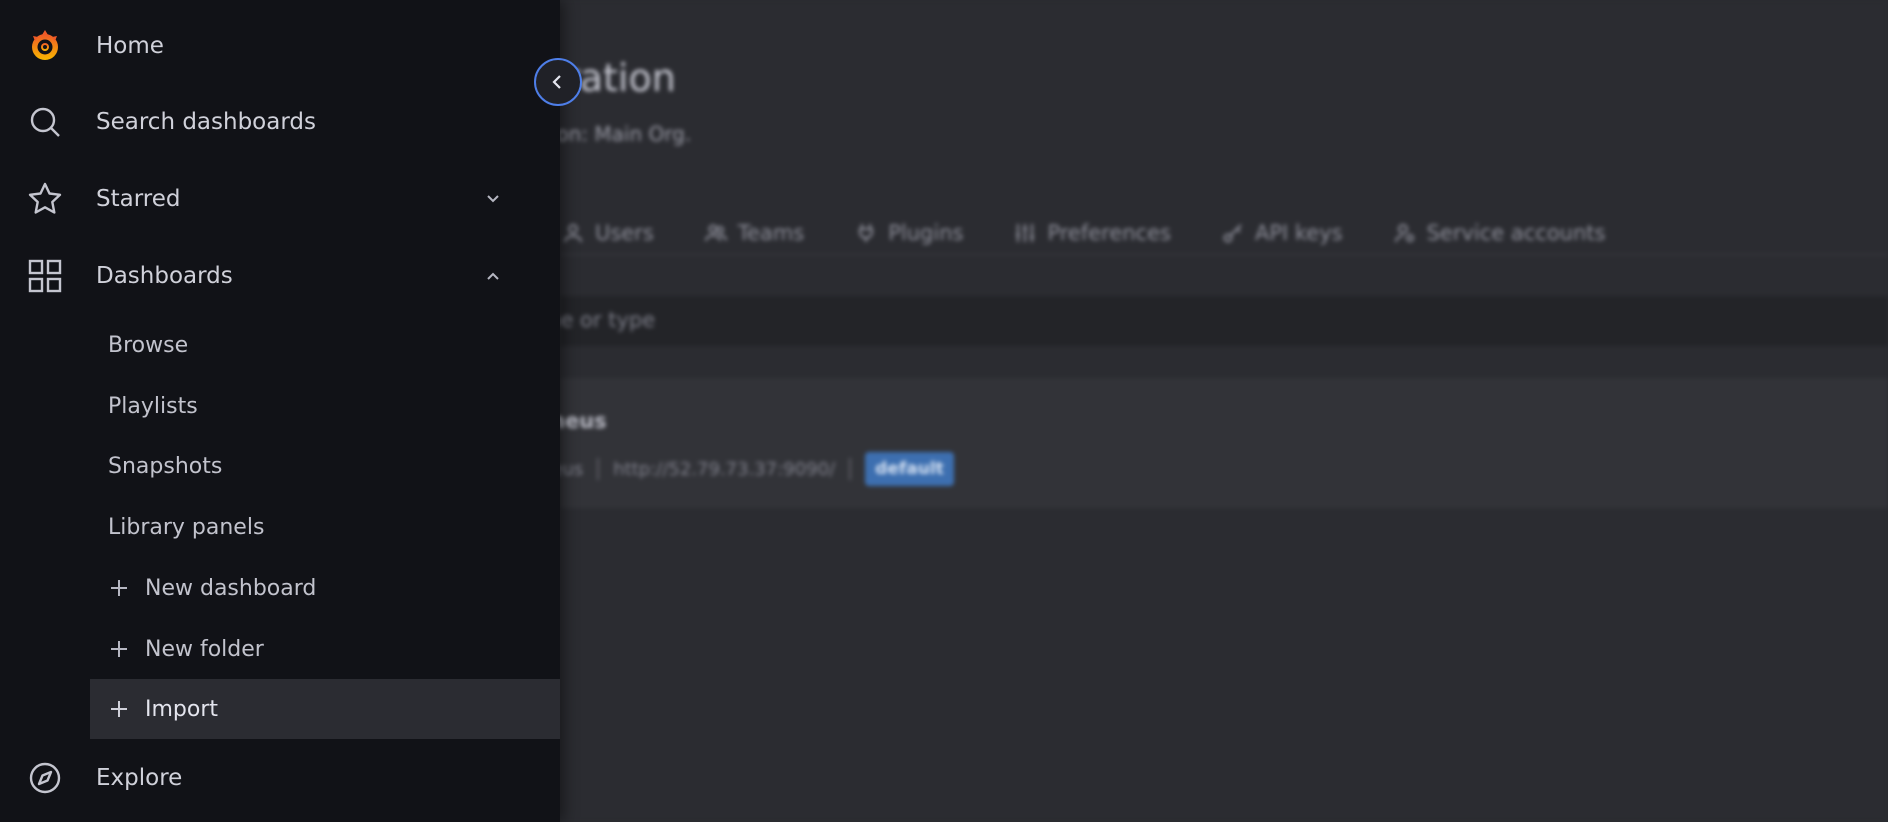 The image size is (1888, 822). Describe the element at coordinates (45, 122) in the screenshot. I see `search-icon` at that location.